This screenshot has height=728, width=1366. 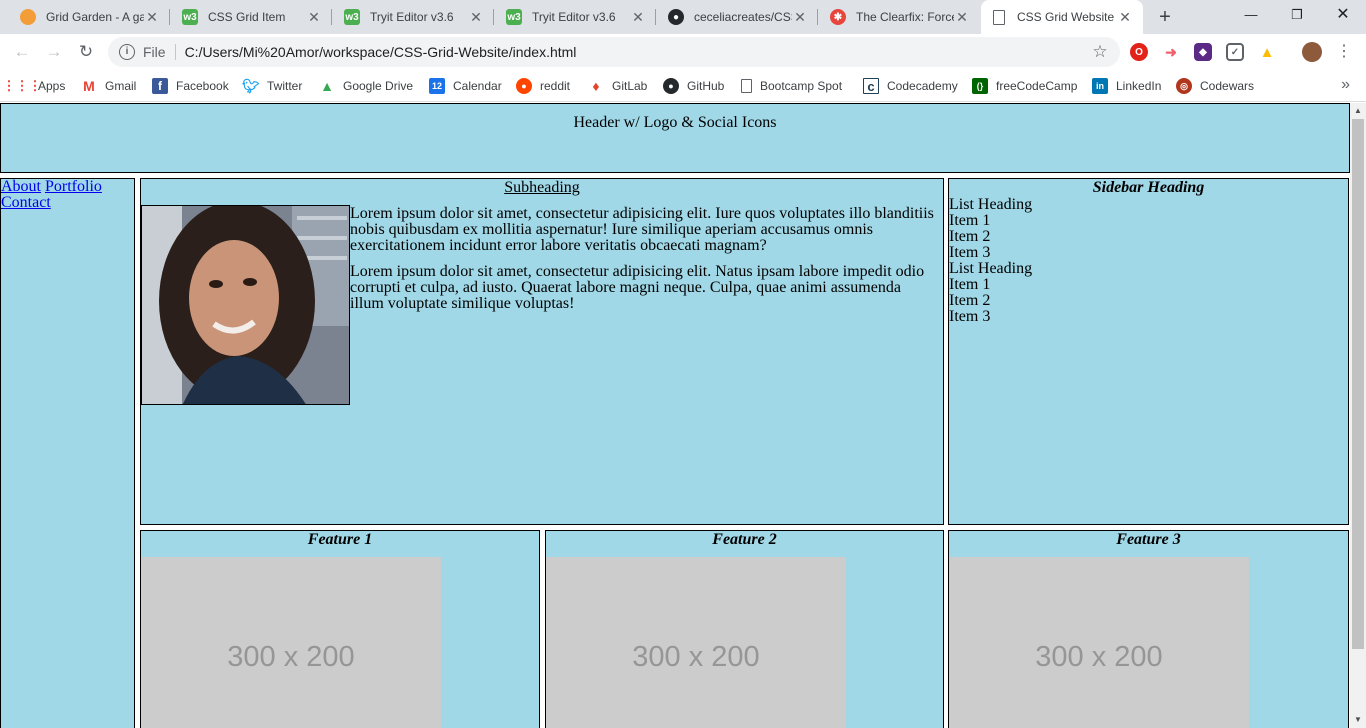 I want to click on page-header: Header w/ Logo & Social Icons, so click(x=675, y=138).